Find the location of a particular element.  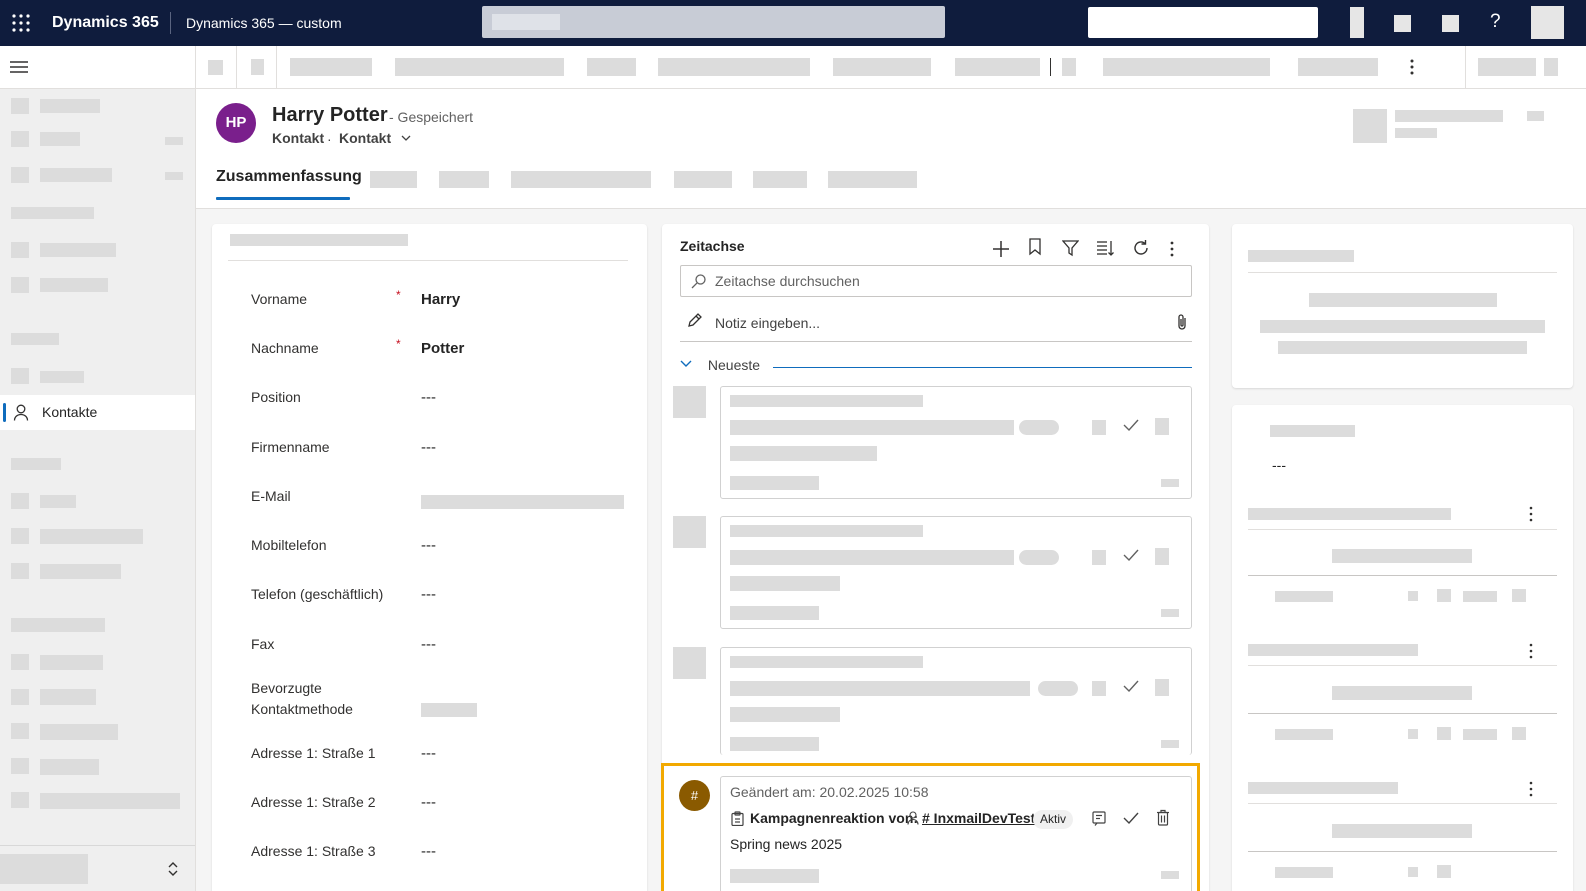

field-label: Vorname is located at coordinates (279, 299).